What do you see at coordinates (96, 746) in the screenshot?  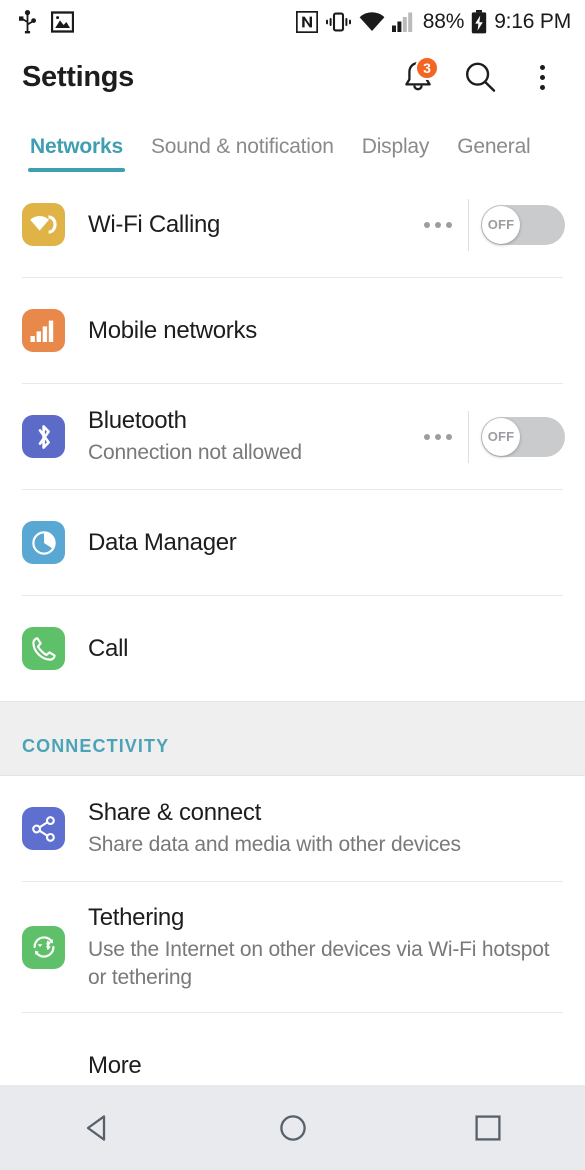 I see `section-label: CONNECTIVITY` at bounding box center [96, 746].